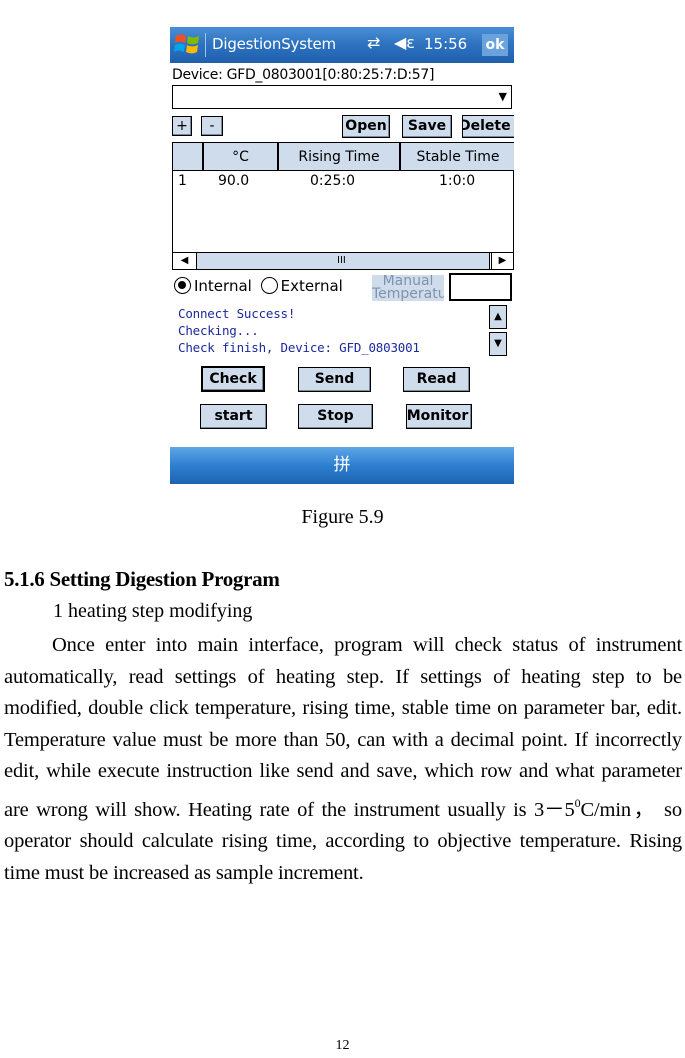  Describe the element at coordinates (269, 285) in the screenshot. I see `external-radio` at that location.